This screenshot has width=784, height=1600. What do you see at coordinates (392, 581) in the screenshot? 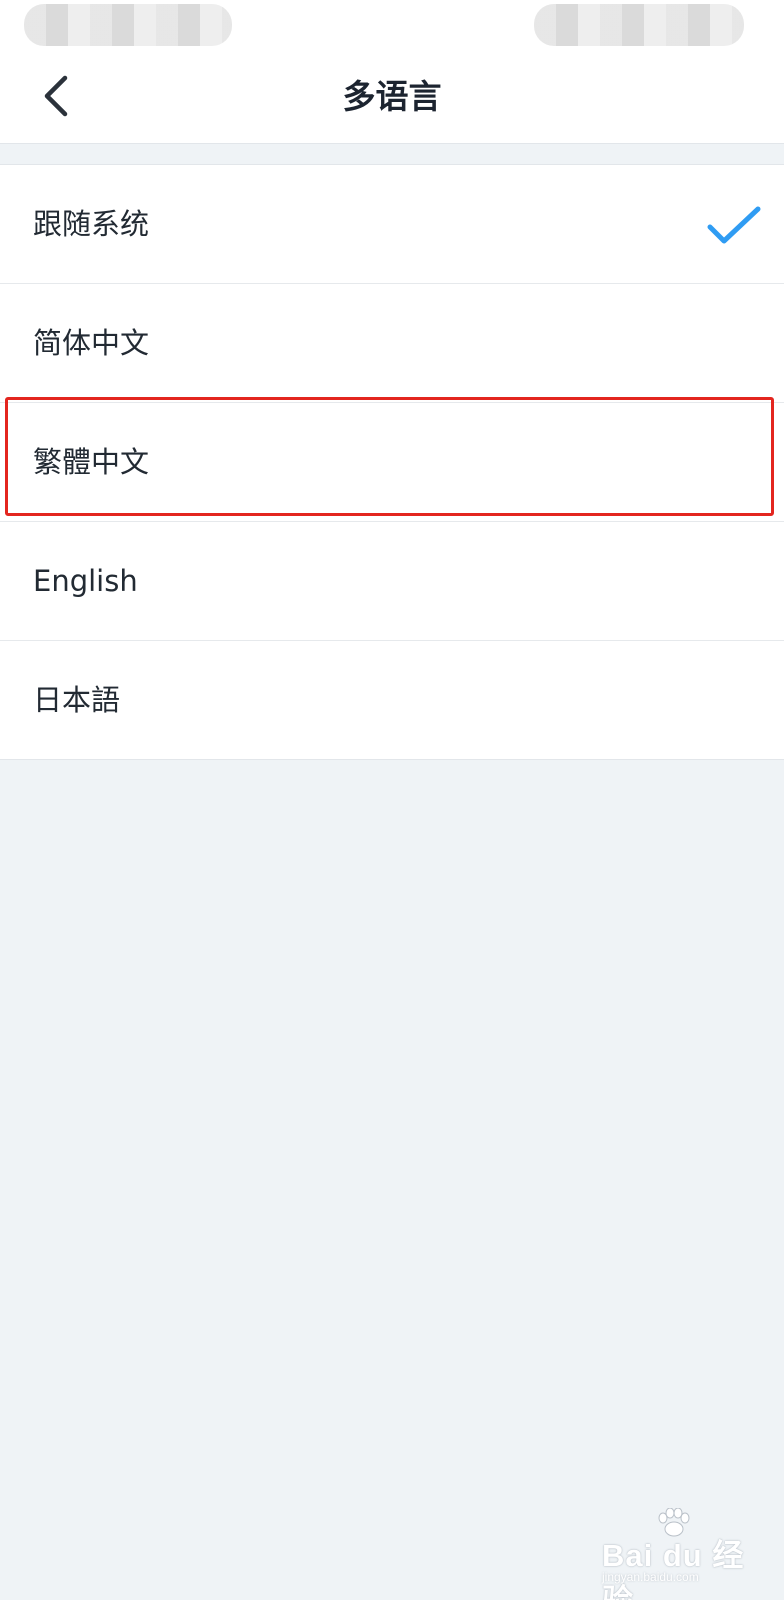
I see `language-option-english: English` at bounding box center [392, 581].